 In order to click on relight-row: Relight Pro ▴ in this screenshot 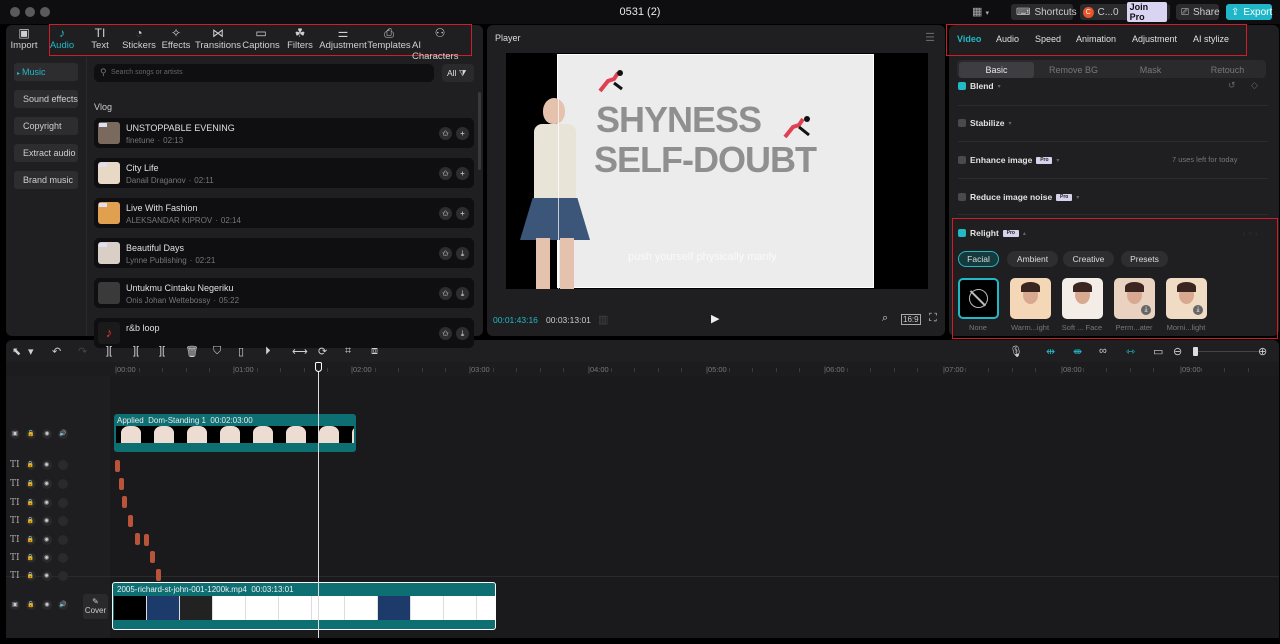, I will do `click(992, 233)`.